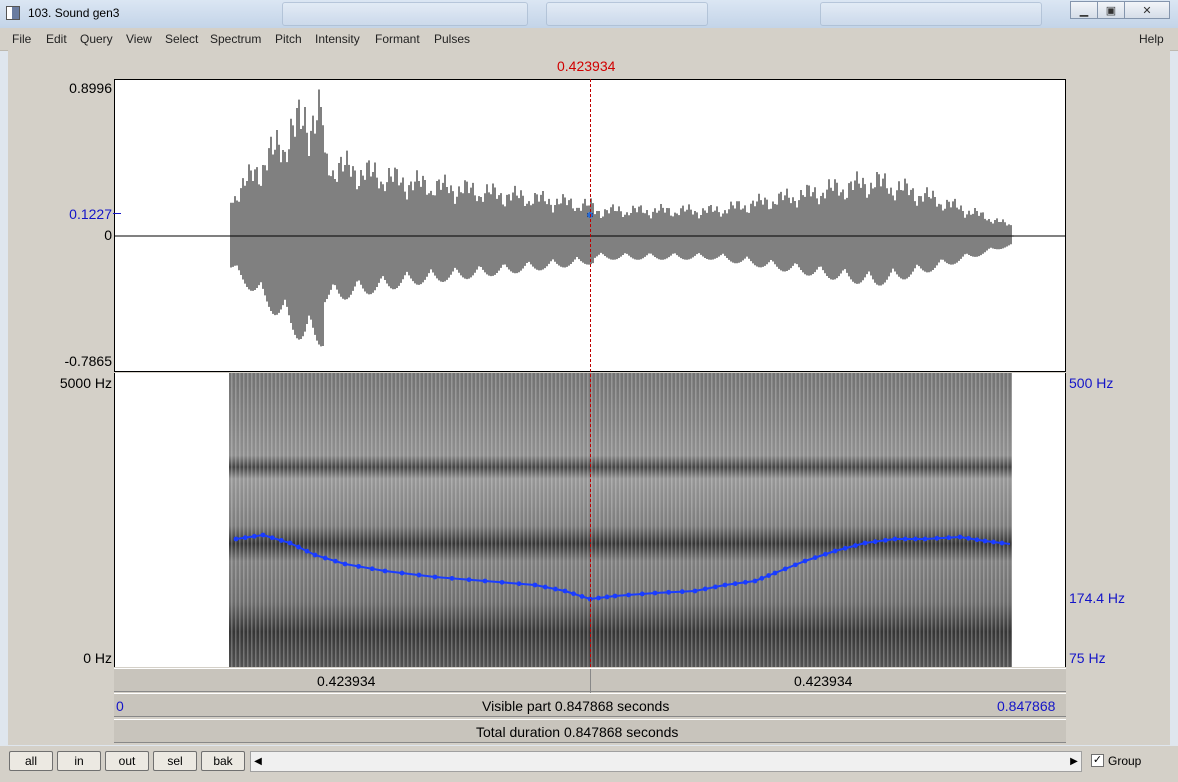 The width and height of the screenshot is (1178, 782). Describe the element at coordinates (337, 39) in the screenshot. I see `menu-intensity: Intensity` at that location.